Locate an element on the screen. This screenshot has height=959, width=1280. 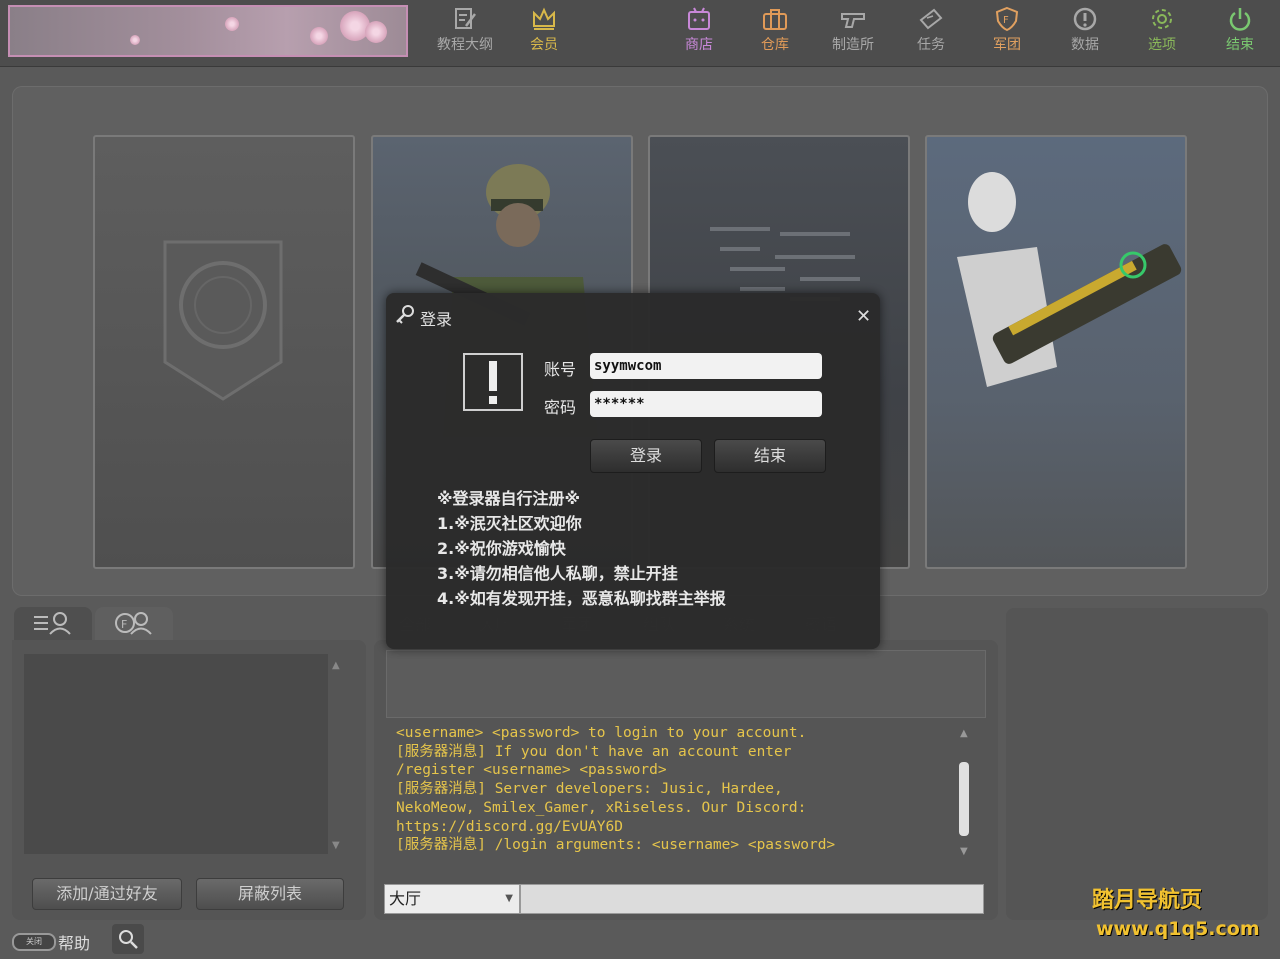
gear-icon is located at coordinates (1162, 19).